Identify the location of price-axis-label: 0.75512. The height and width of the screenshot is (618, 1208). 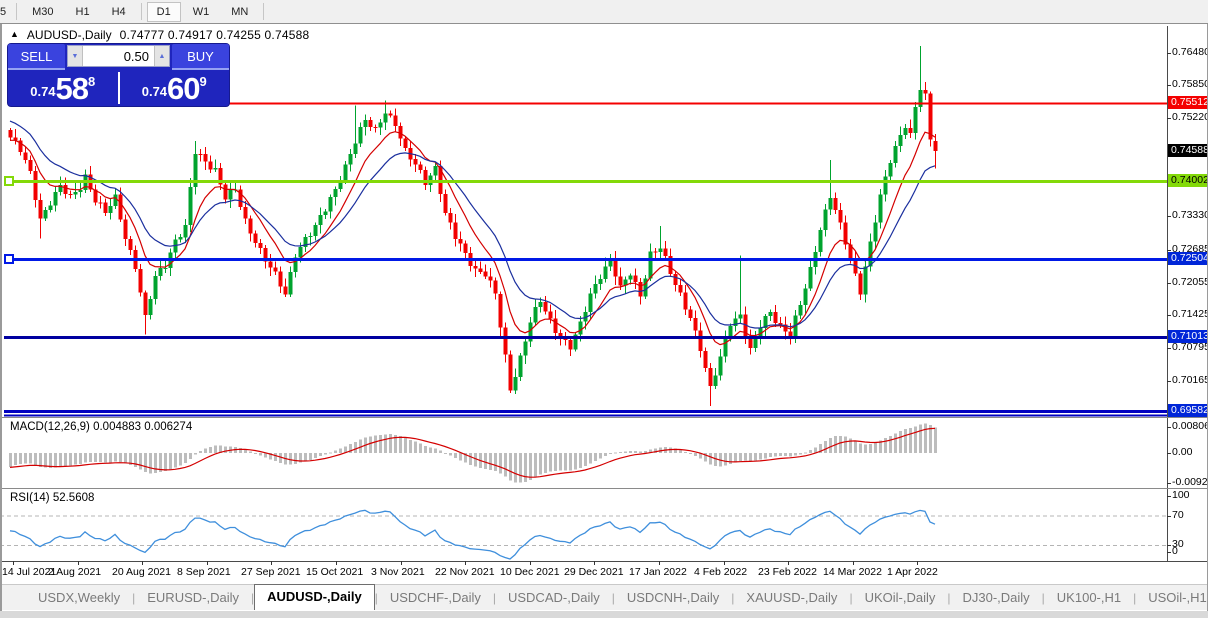
(1188, 102).